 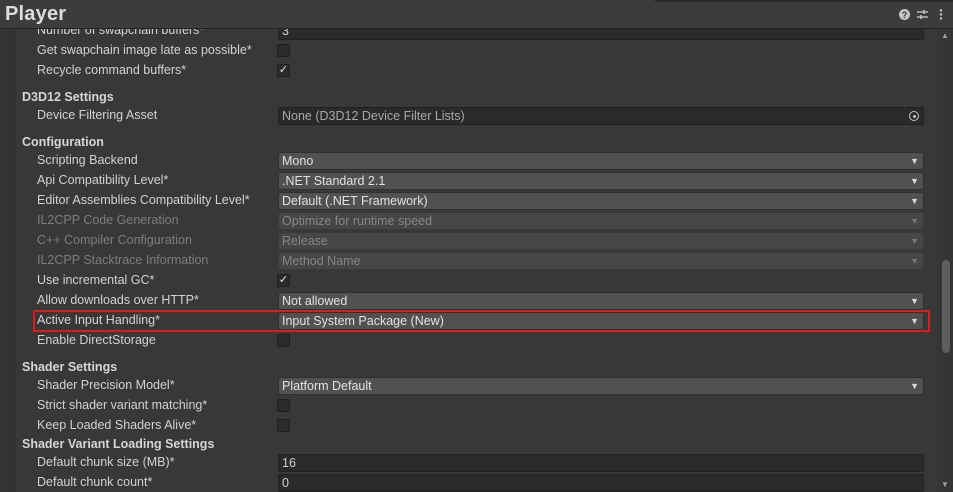 What do you see at coordinates (476, 14) in the screenshot?
I see `window-header: Player ?` at bounding box center [476, 14].